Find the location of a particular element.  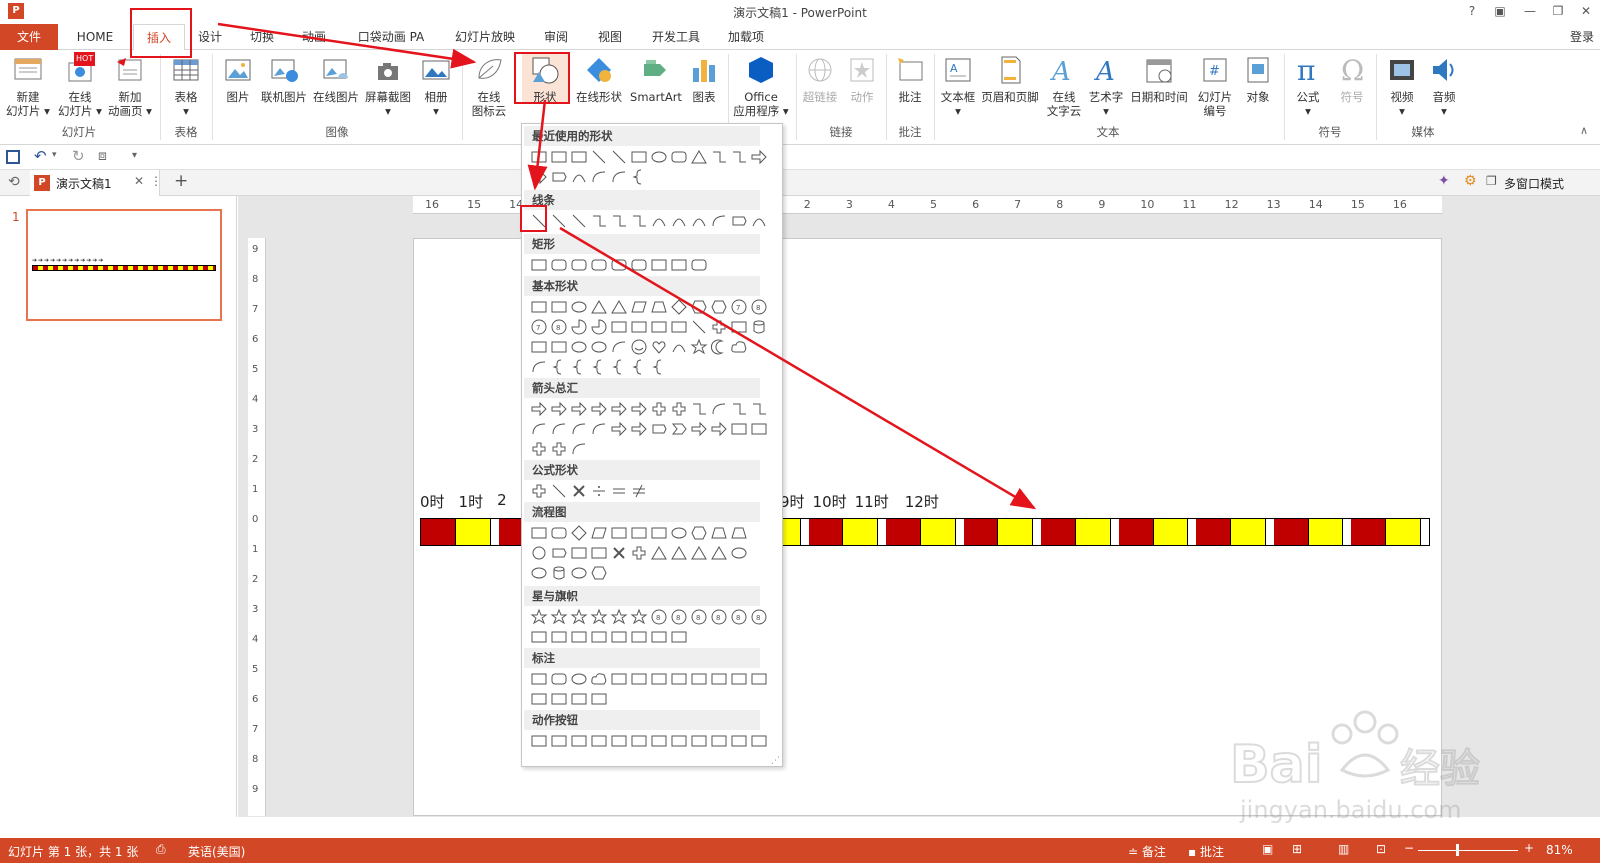

arrow-line-to-slide is located at coordinates (798, 368).